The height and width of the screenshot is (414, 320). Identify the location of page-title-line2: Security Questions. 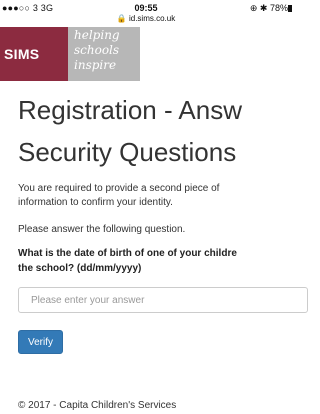
(127, 152).